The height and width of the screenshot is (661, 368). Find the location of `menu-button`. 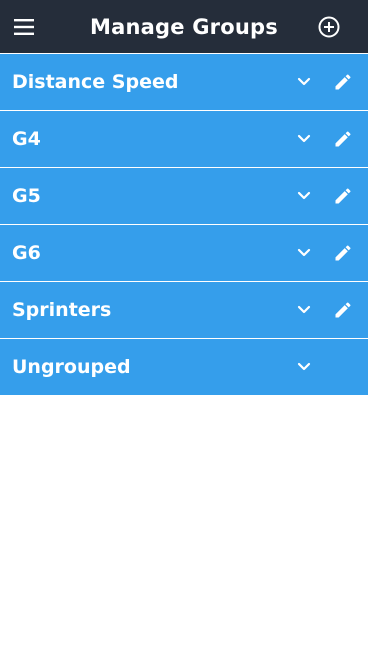

menu-button is located at coordinates (24, 26).